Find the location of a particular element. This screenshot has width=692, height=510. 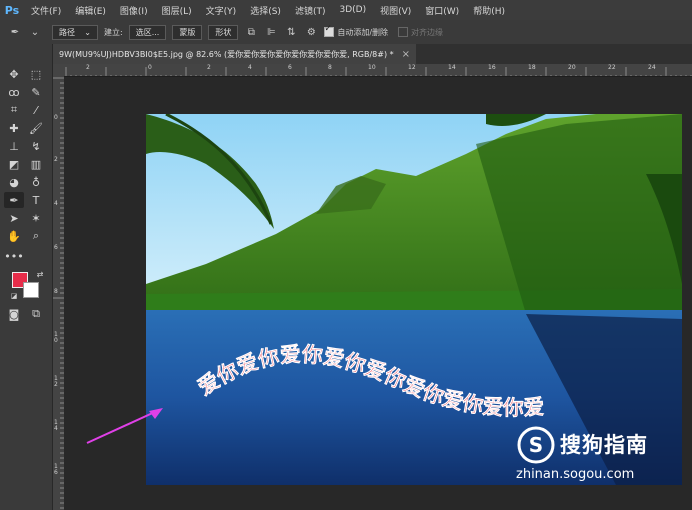

mode-select: 路径 ⌄ is located at coordinates (75, 32).